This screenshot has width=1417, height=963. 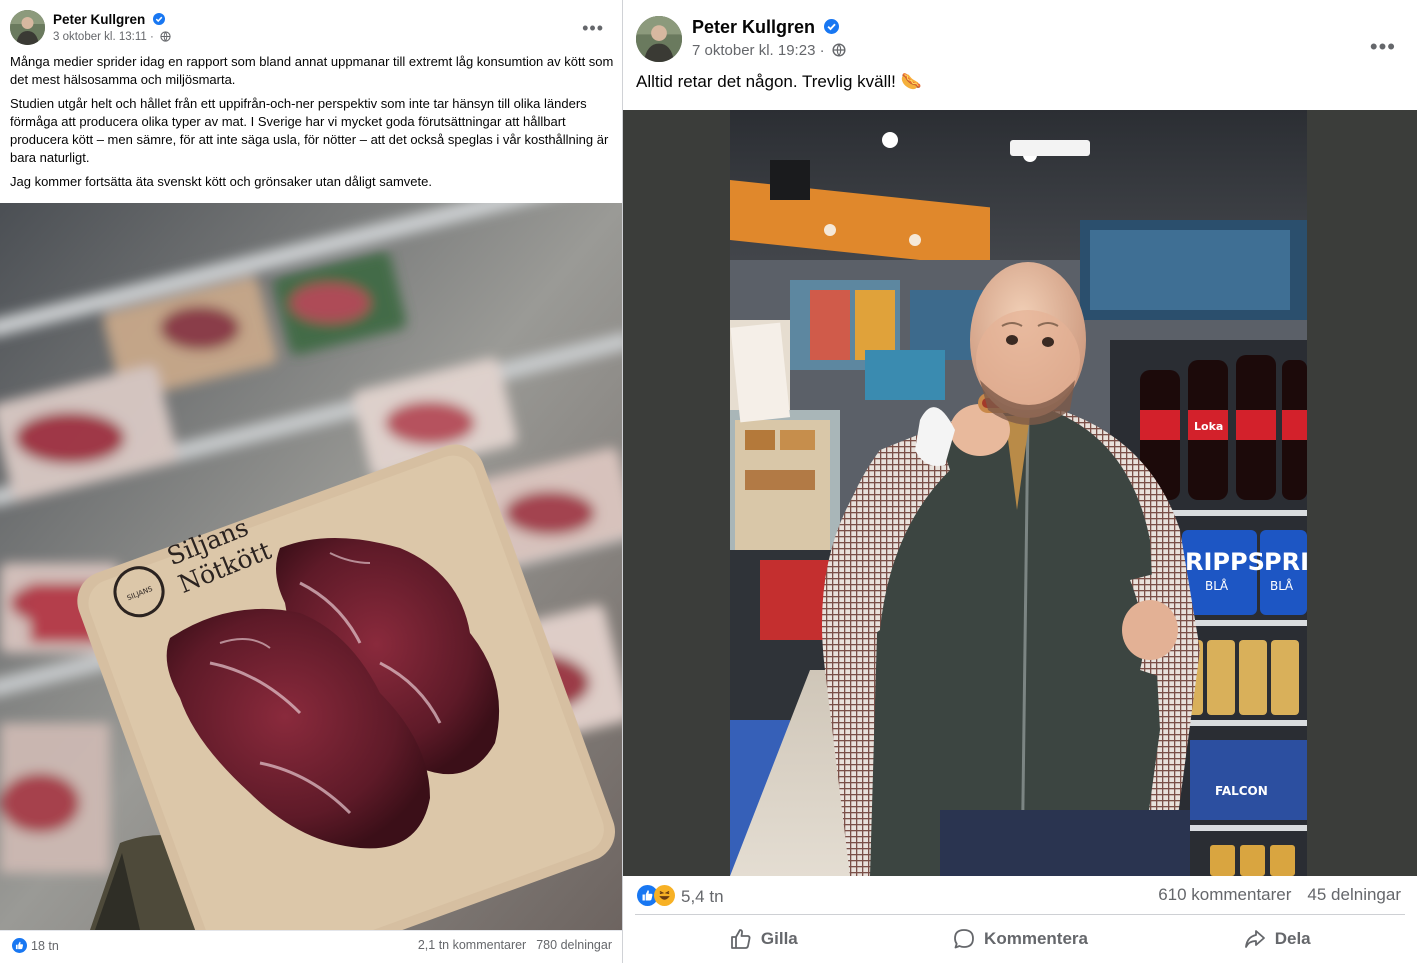 I want to click on post-timestamp: 3 oktober kl. 13:11 ·, so click(x=112, y=38).